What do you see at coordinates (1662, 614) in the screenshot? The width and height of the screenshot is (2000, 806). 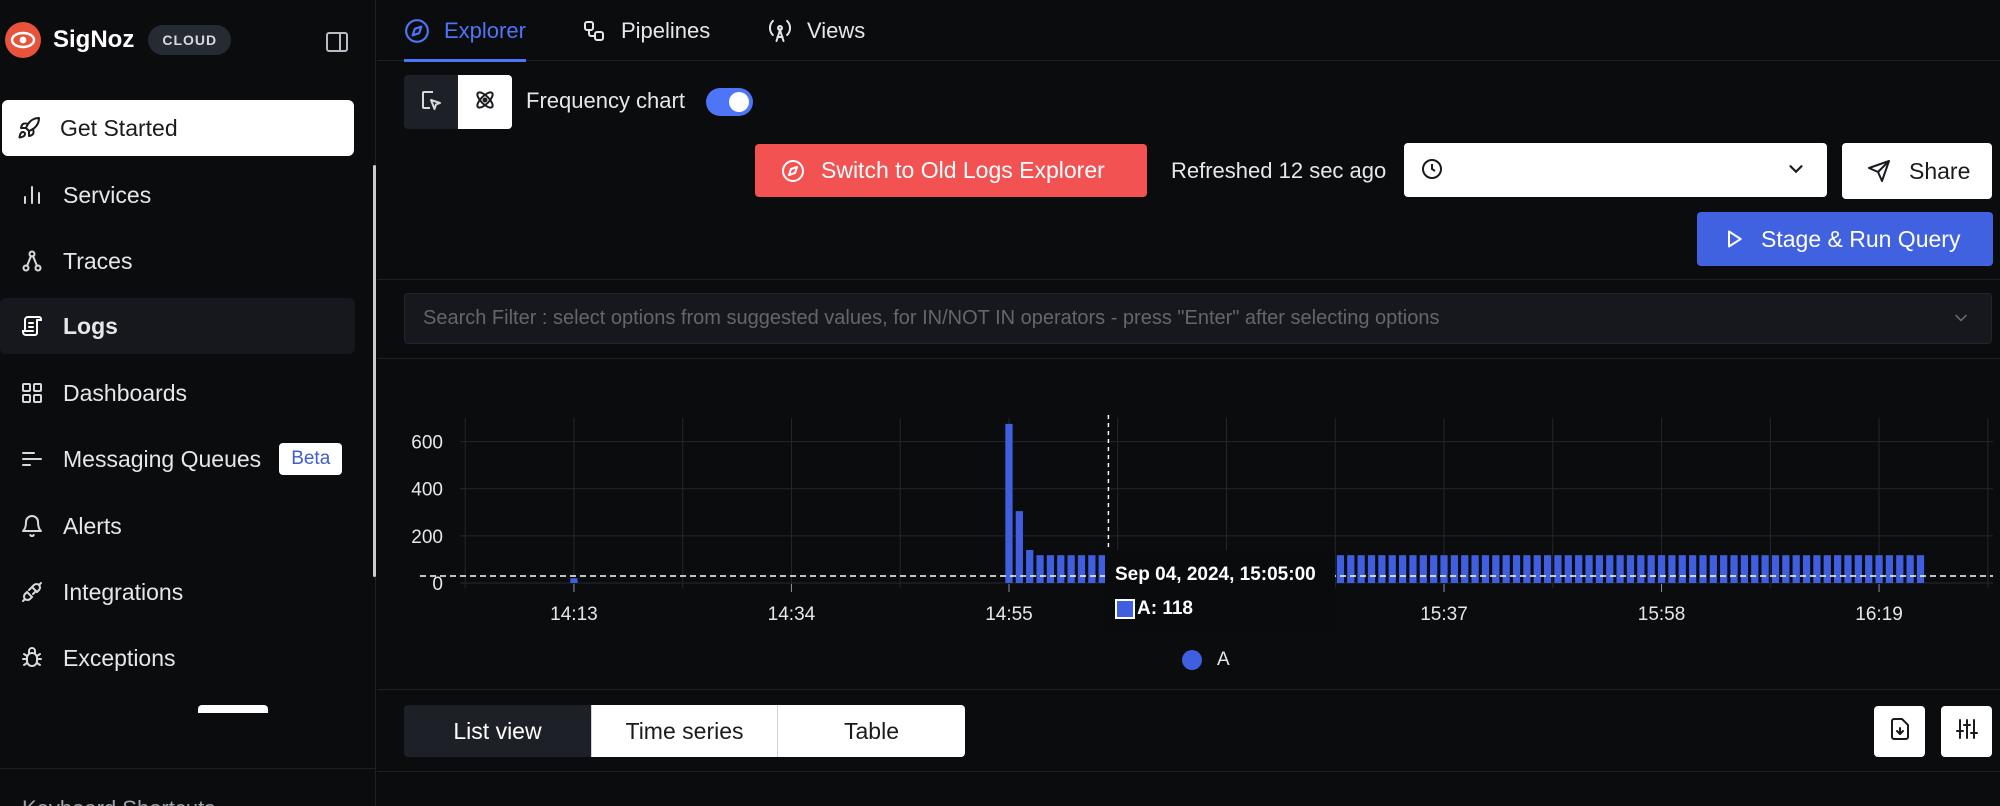 I see `x-tick-label: 15:58` at bounding box center [1662, 614].